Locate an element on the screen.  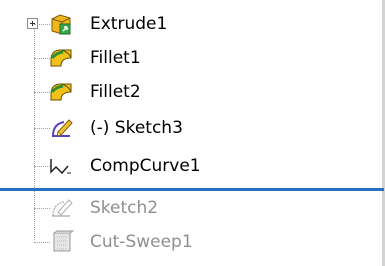
tree-item-fillet1: Fillet1 is located at coordinates (190, 58).